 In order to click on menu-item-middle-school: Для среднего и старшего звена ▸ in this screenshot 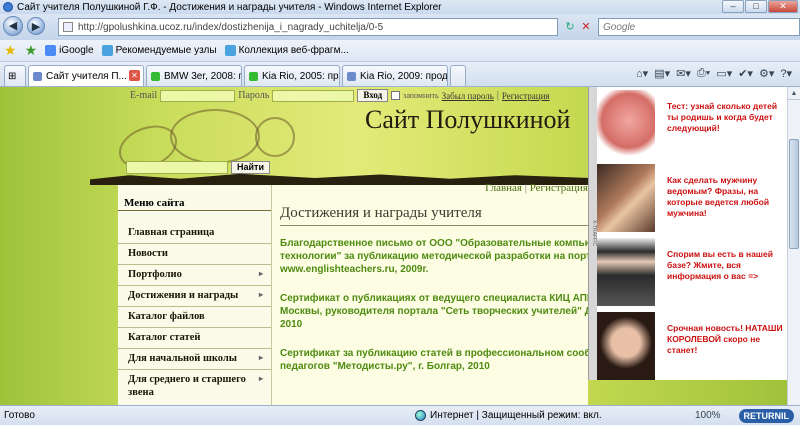, I will do `click(194, 386)`.